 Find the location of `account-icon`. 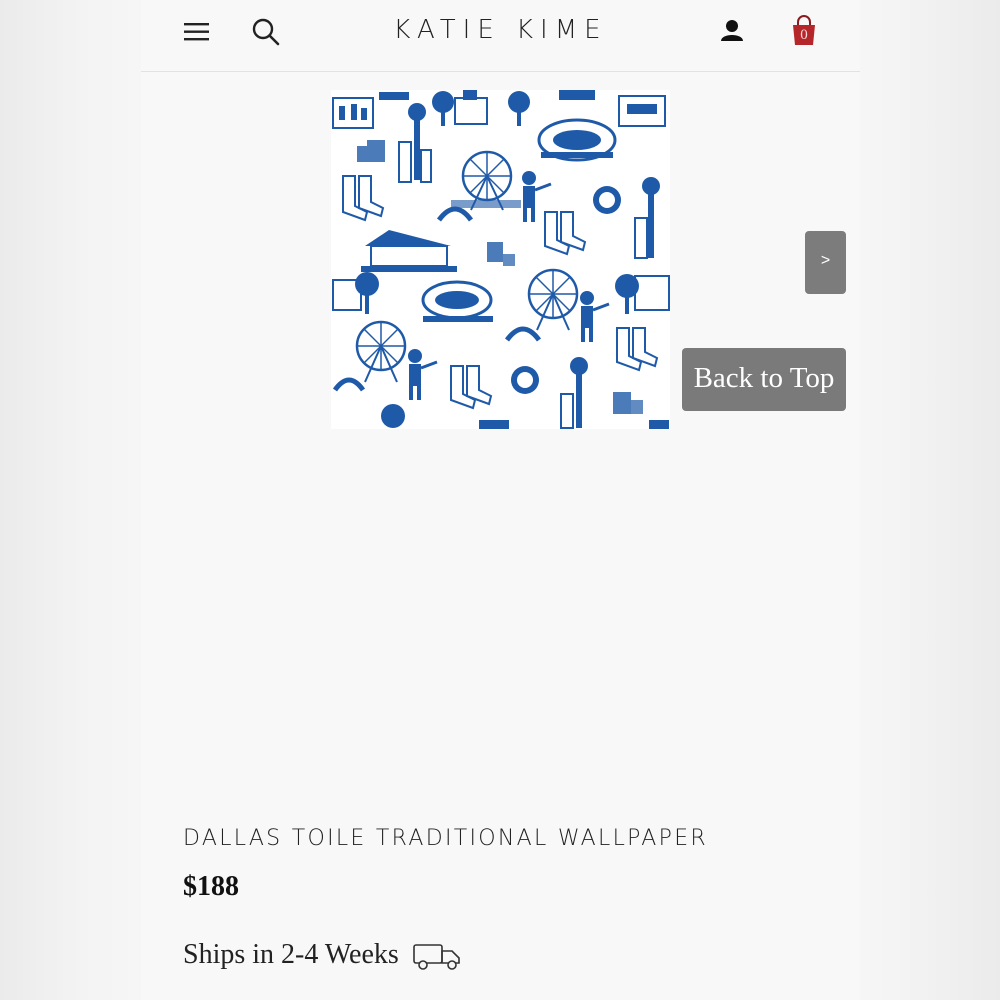

account-icon is located at coordinates (732, 31).